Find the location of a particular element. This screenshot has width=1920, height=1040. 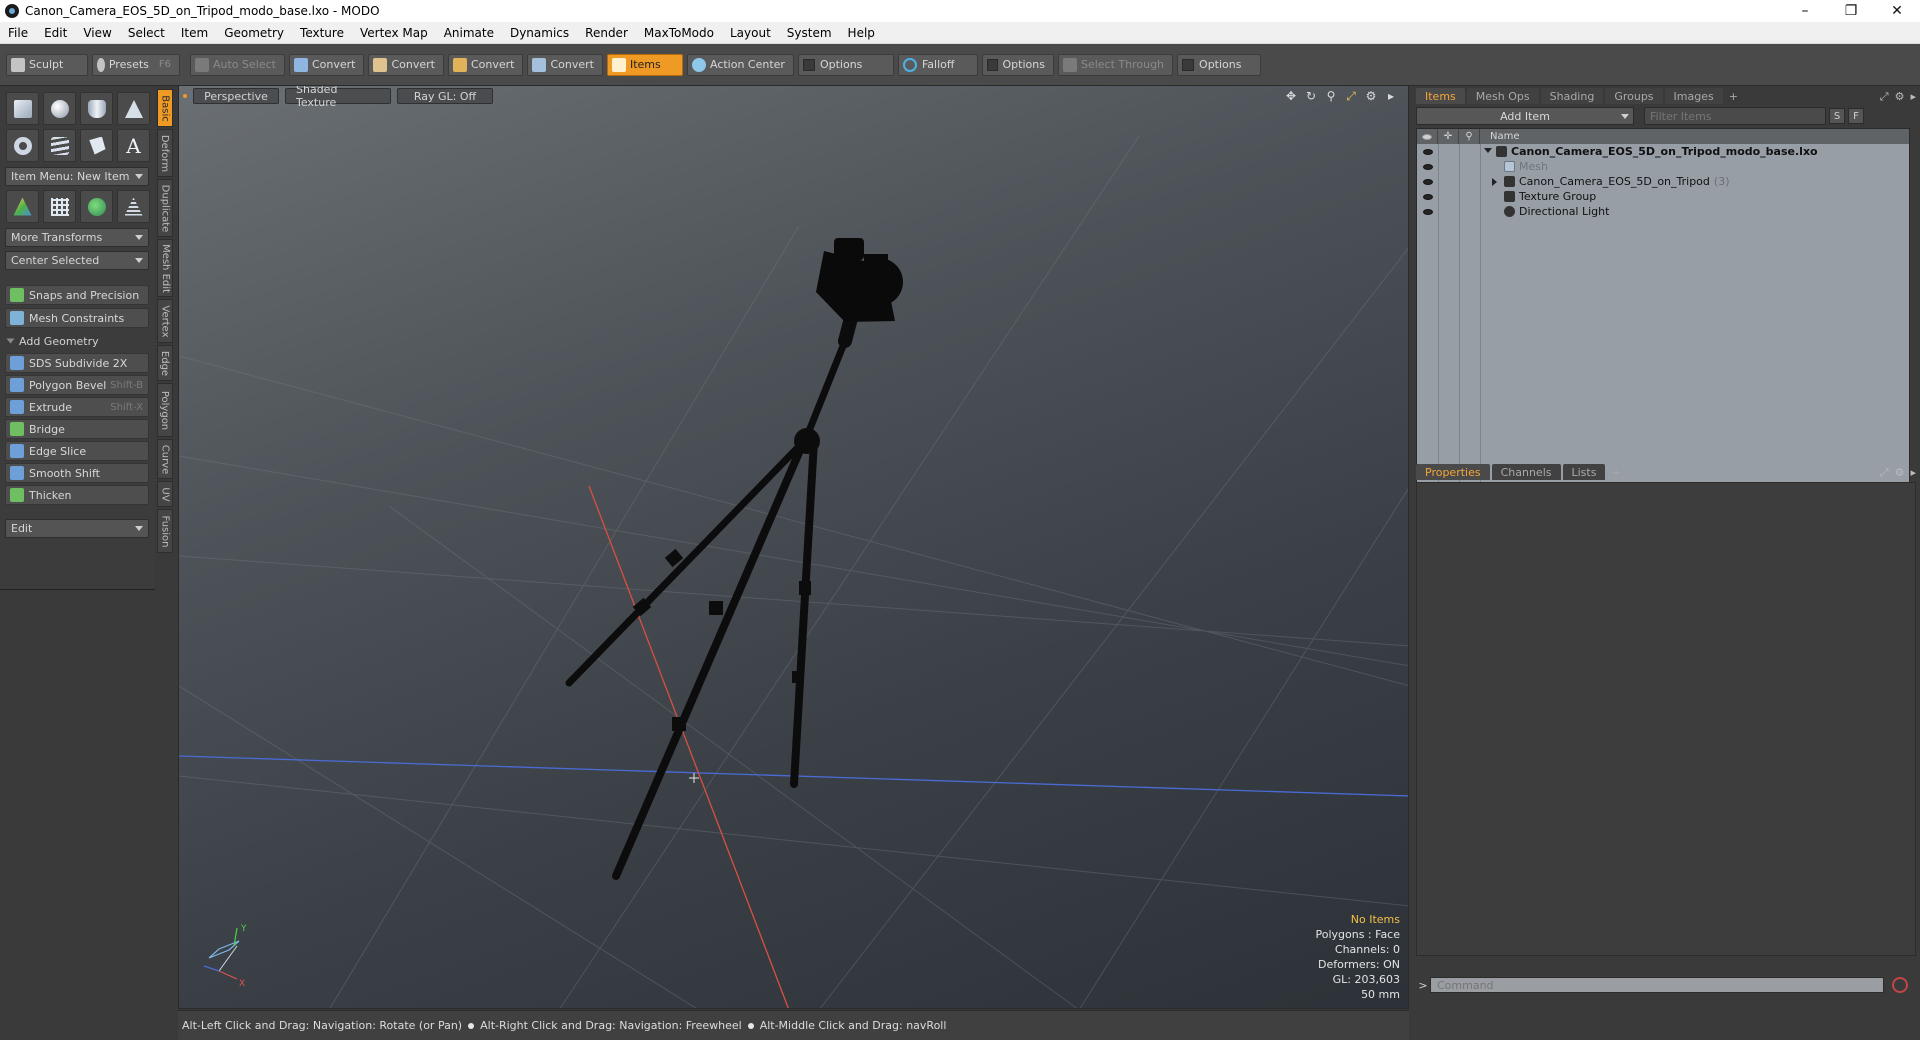

falloff-options-button: Options is located at coordinates (1017, 64).